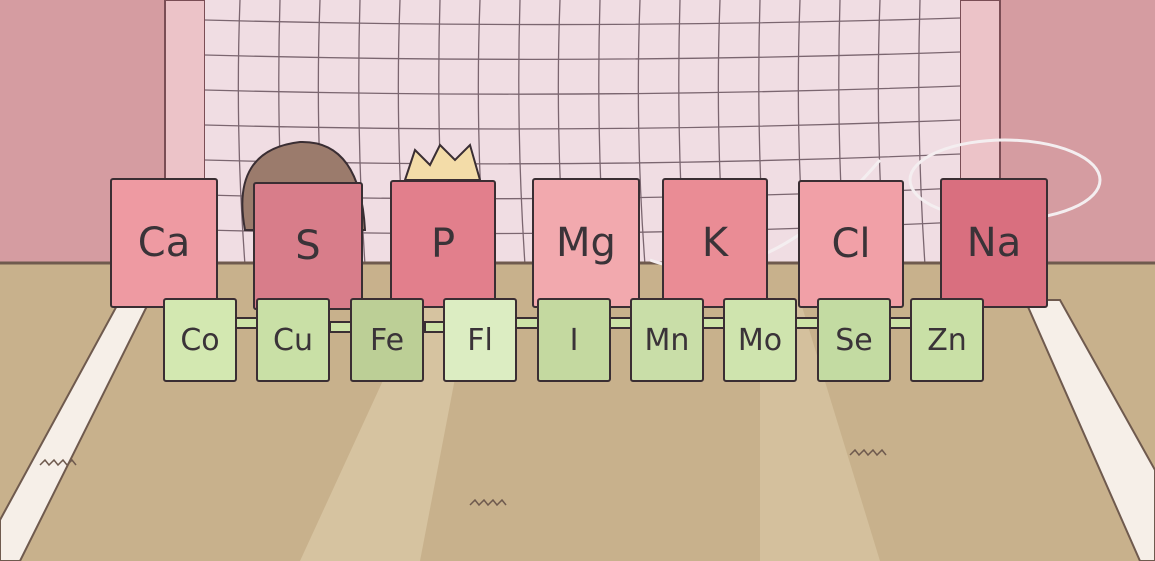  I want to click on element-tile-cl: Cl, so click(851, 244).